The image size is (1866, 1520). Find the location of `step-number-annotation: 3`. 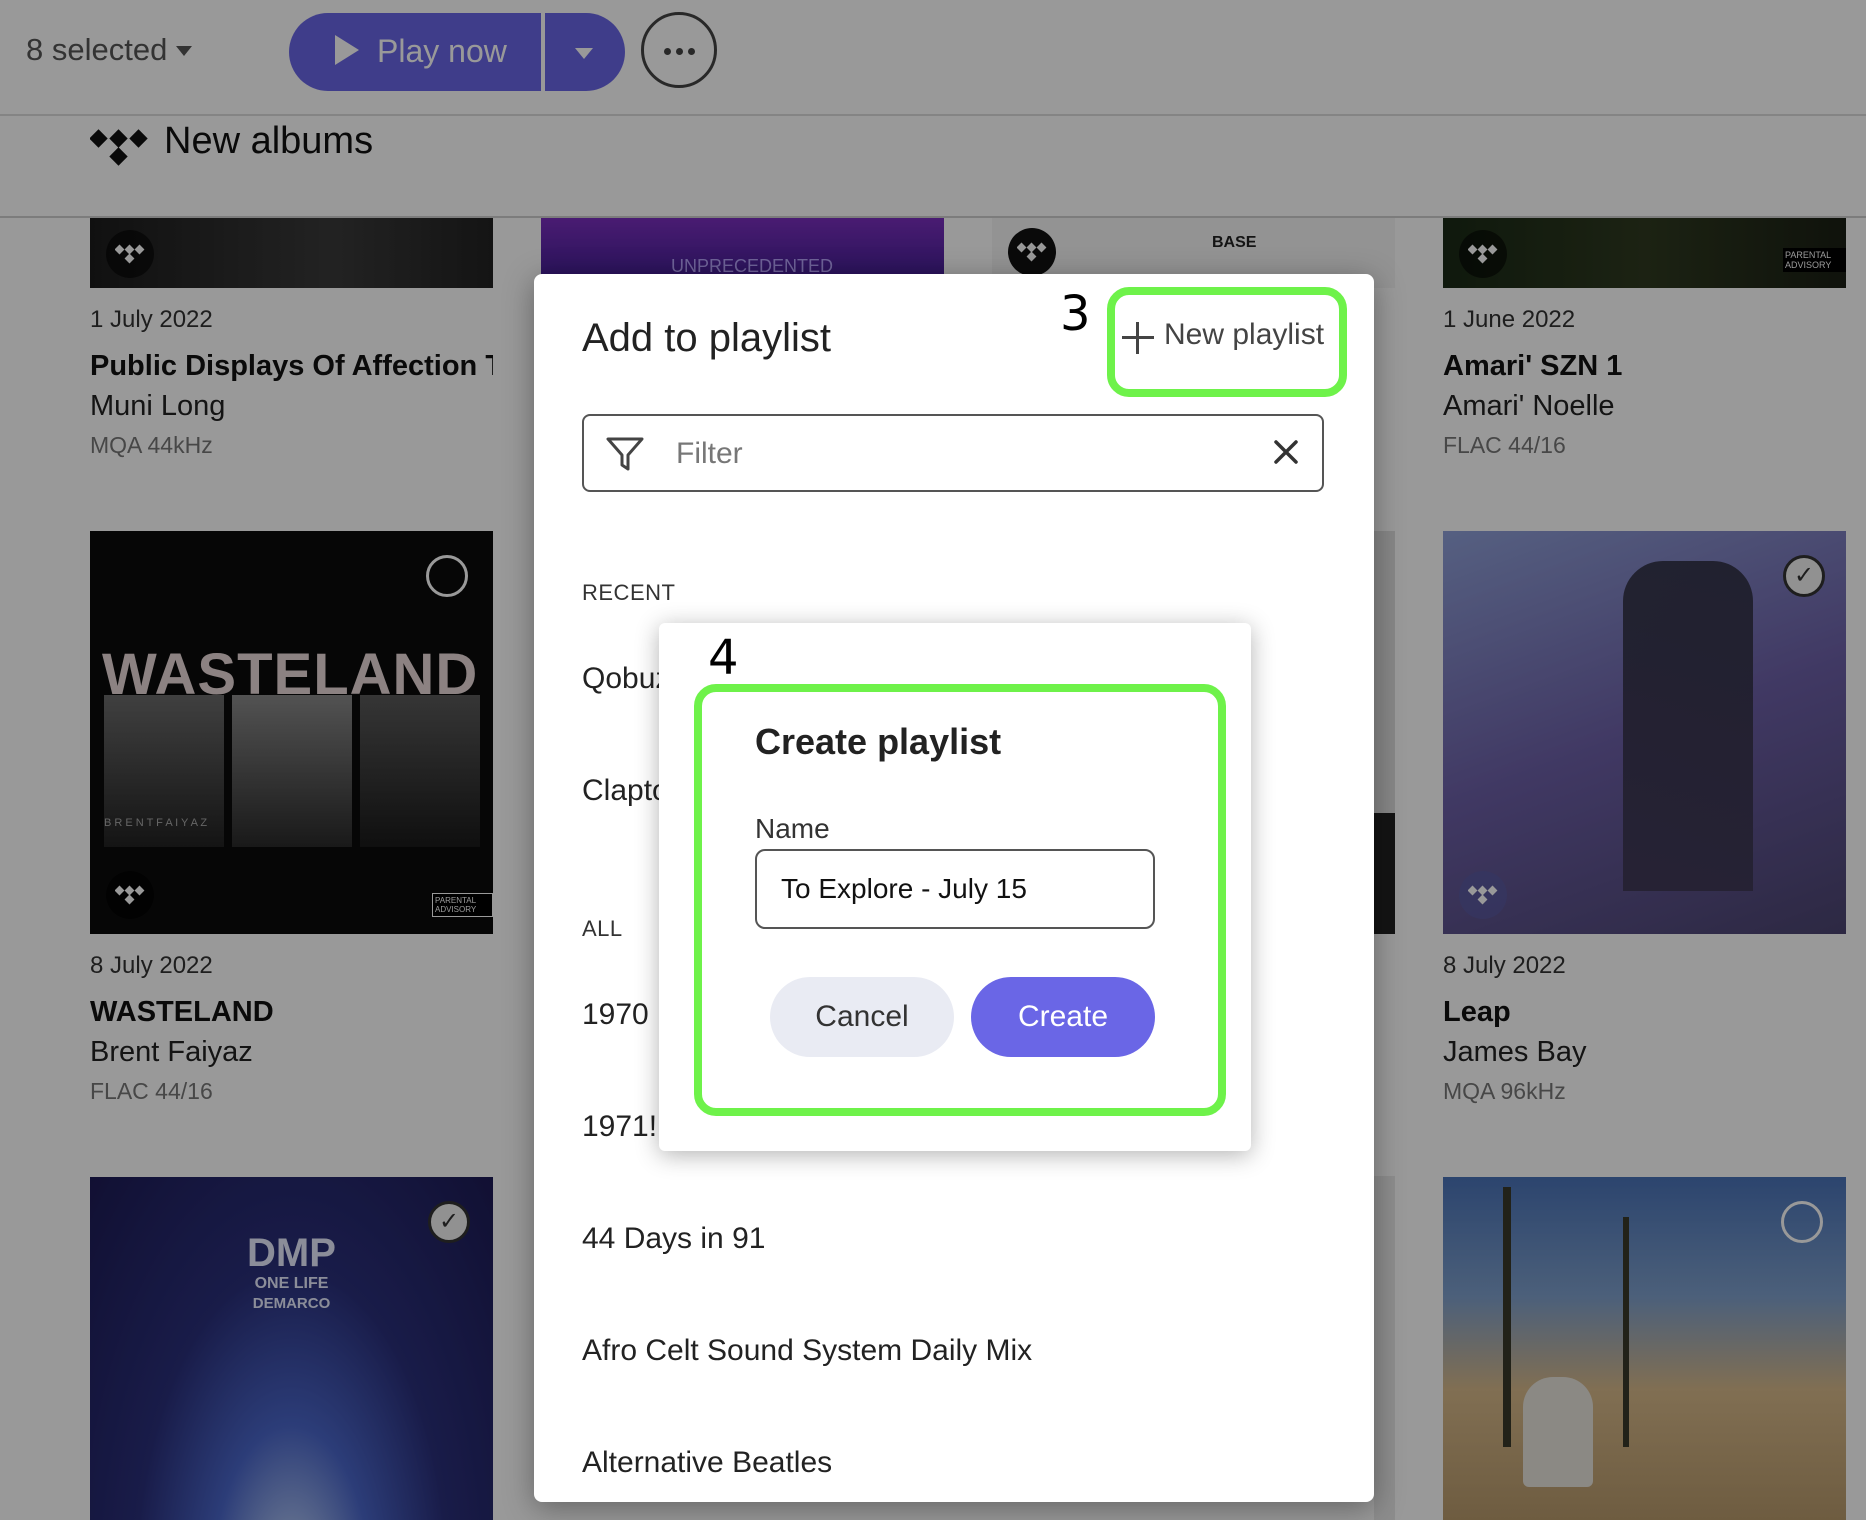

step-number-annotation: 3 is located at coordinates (1075, 314).